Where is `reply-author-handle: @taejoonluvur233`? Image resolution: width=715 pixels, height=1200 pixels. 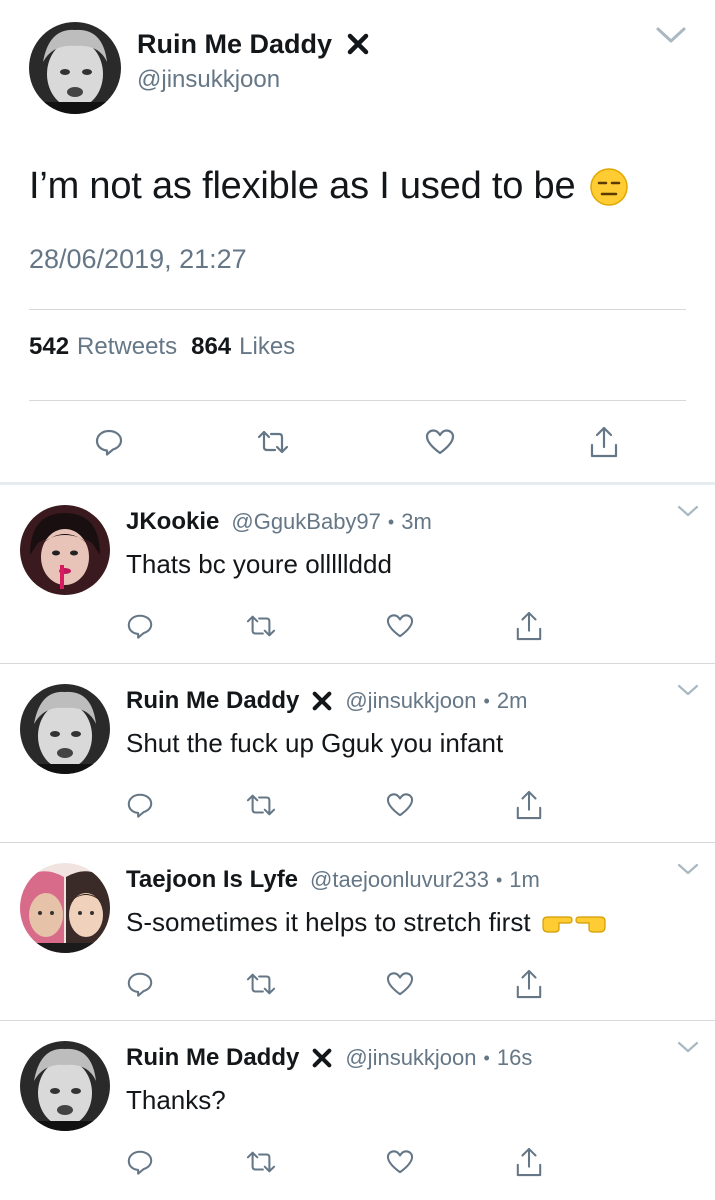 reply-author-handle: @taejoonluvur233 is located at coordinates (399, 880).